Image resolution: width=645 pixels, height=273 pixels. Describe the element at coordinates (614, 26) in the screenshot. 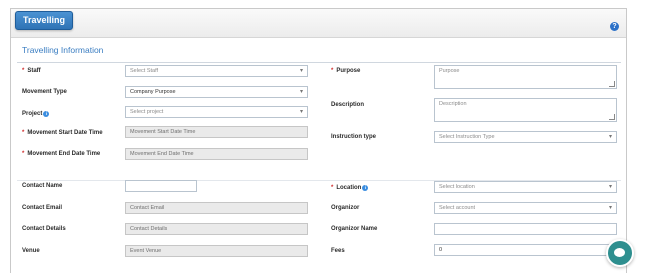

I see `help-icon: ?` at that location.